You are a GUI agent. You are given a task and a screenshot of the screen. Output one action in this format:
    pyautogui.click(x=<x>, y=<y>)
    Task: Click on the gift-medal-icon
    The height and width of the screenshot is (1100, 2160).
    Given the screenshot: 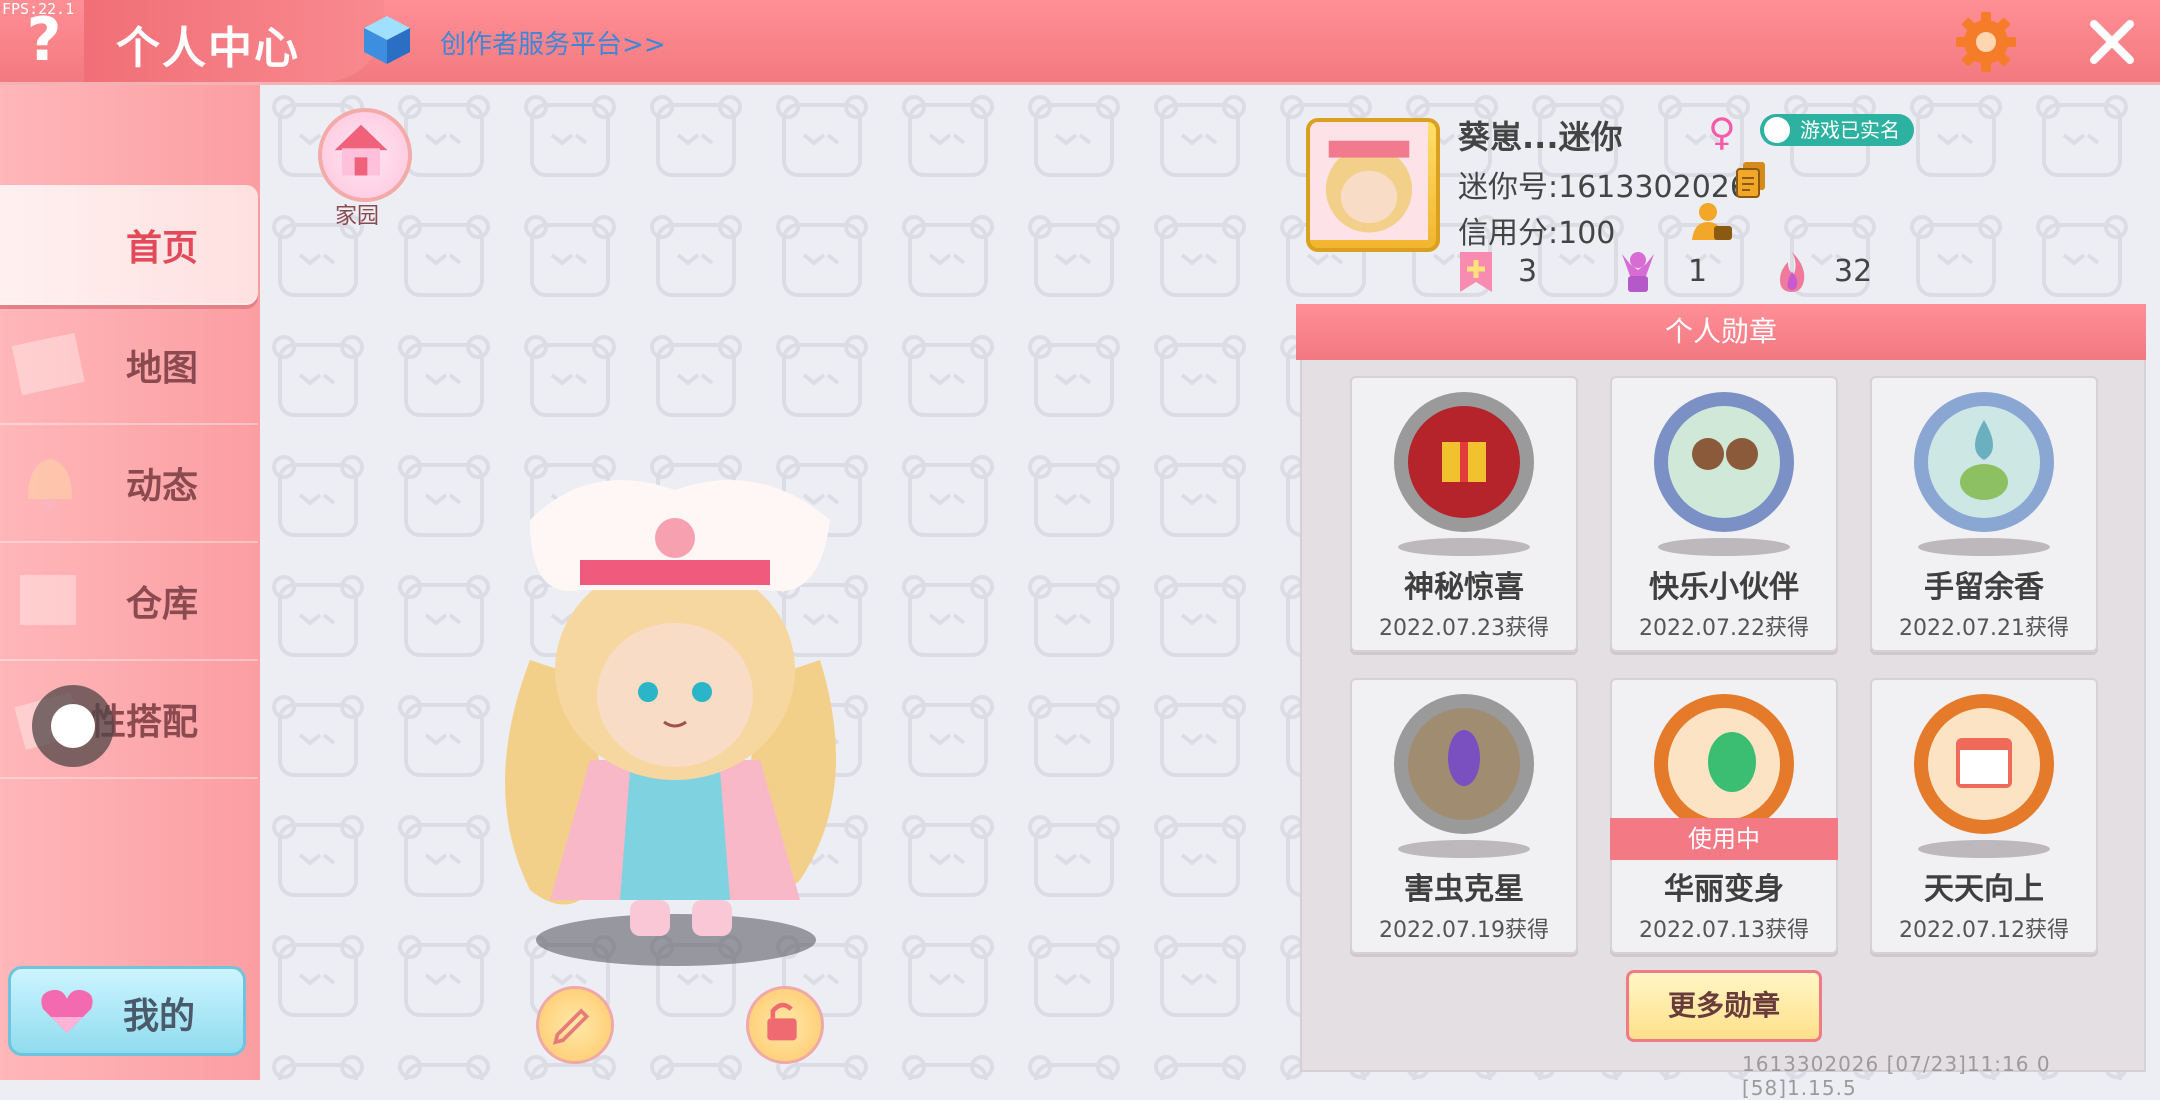 What is the action you would take?
    pyautogui.click(x=1464, y=462)
    